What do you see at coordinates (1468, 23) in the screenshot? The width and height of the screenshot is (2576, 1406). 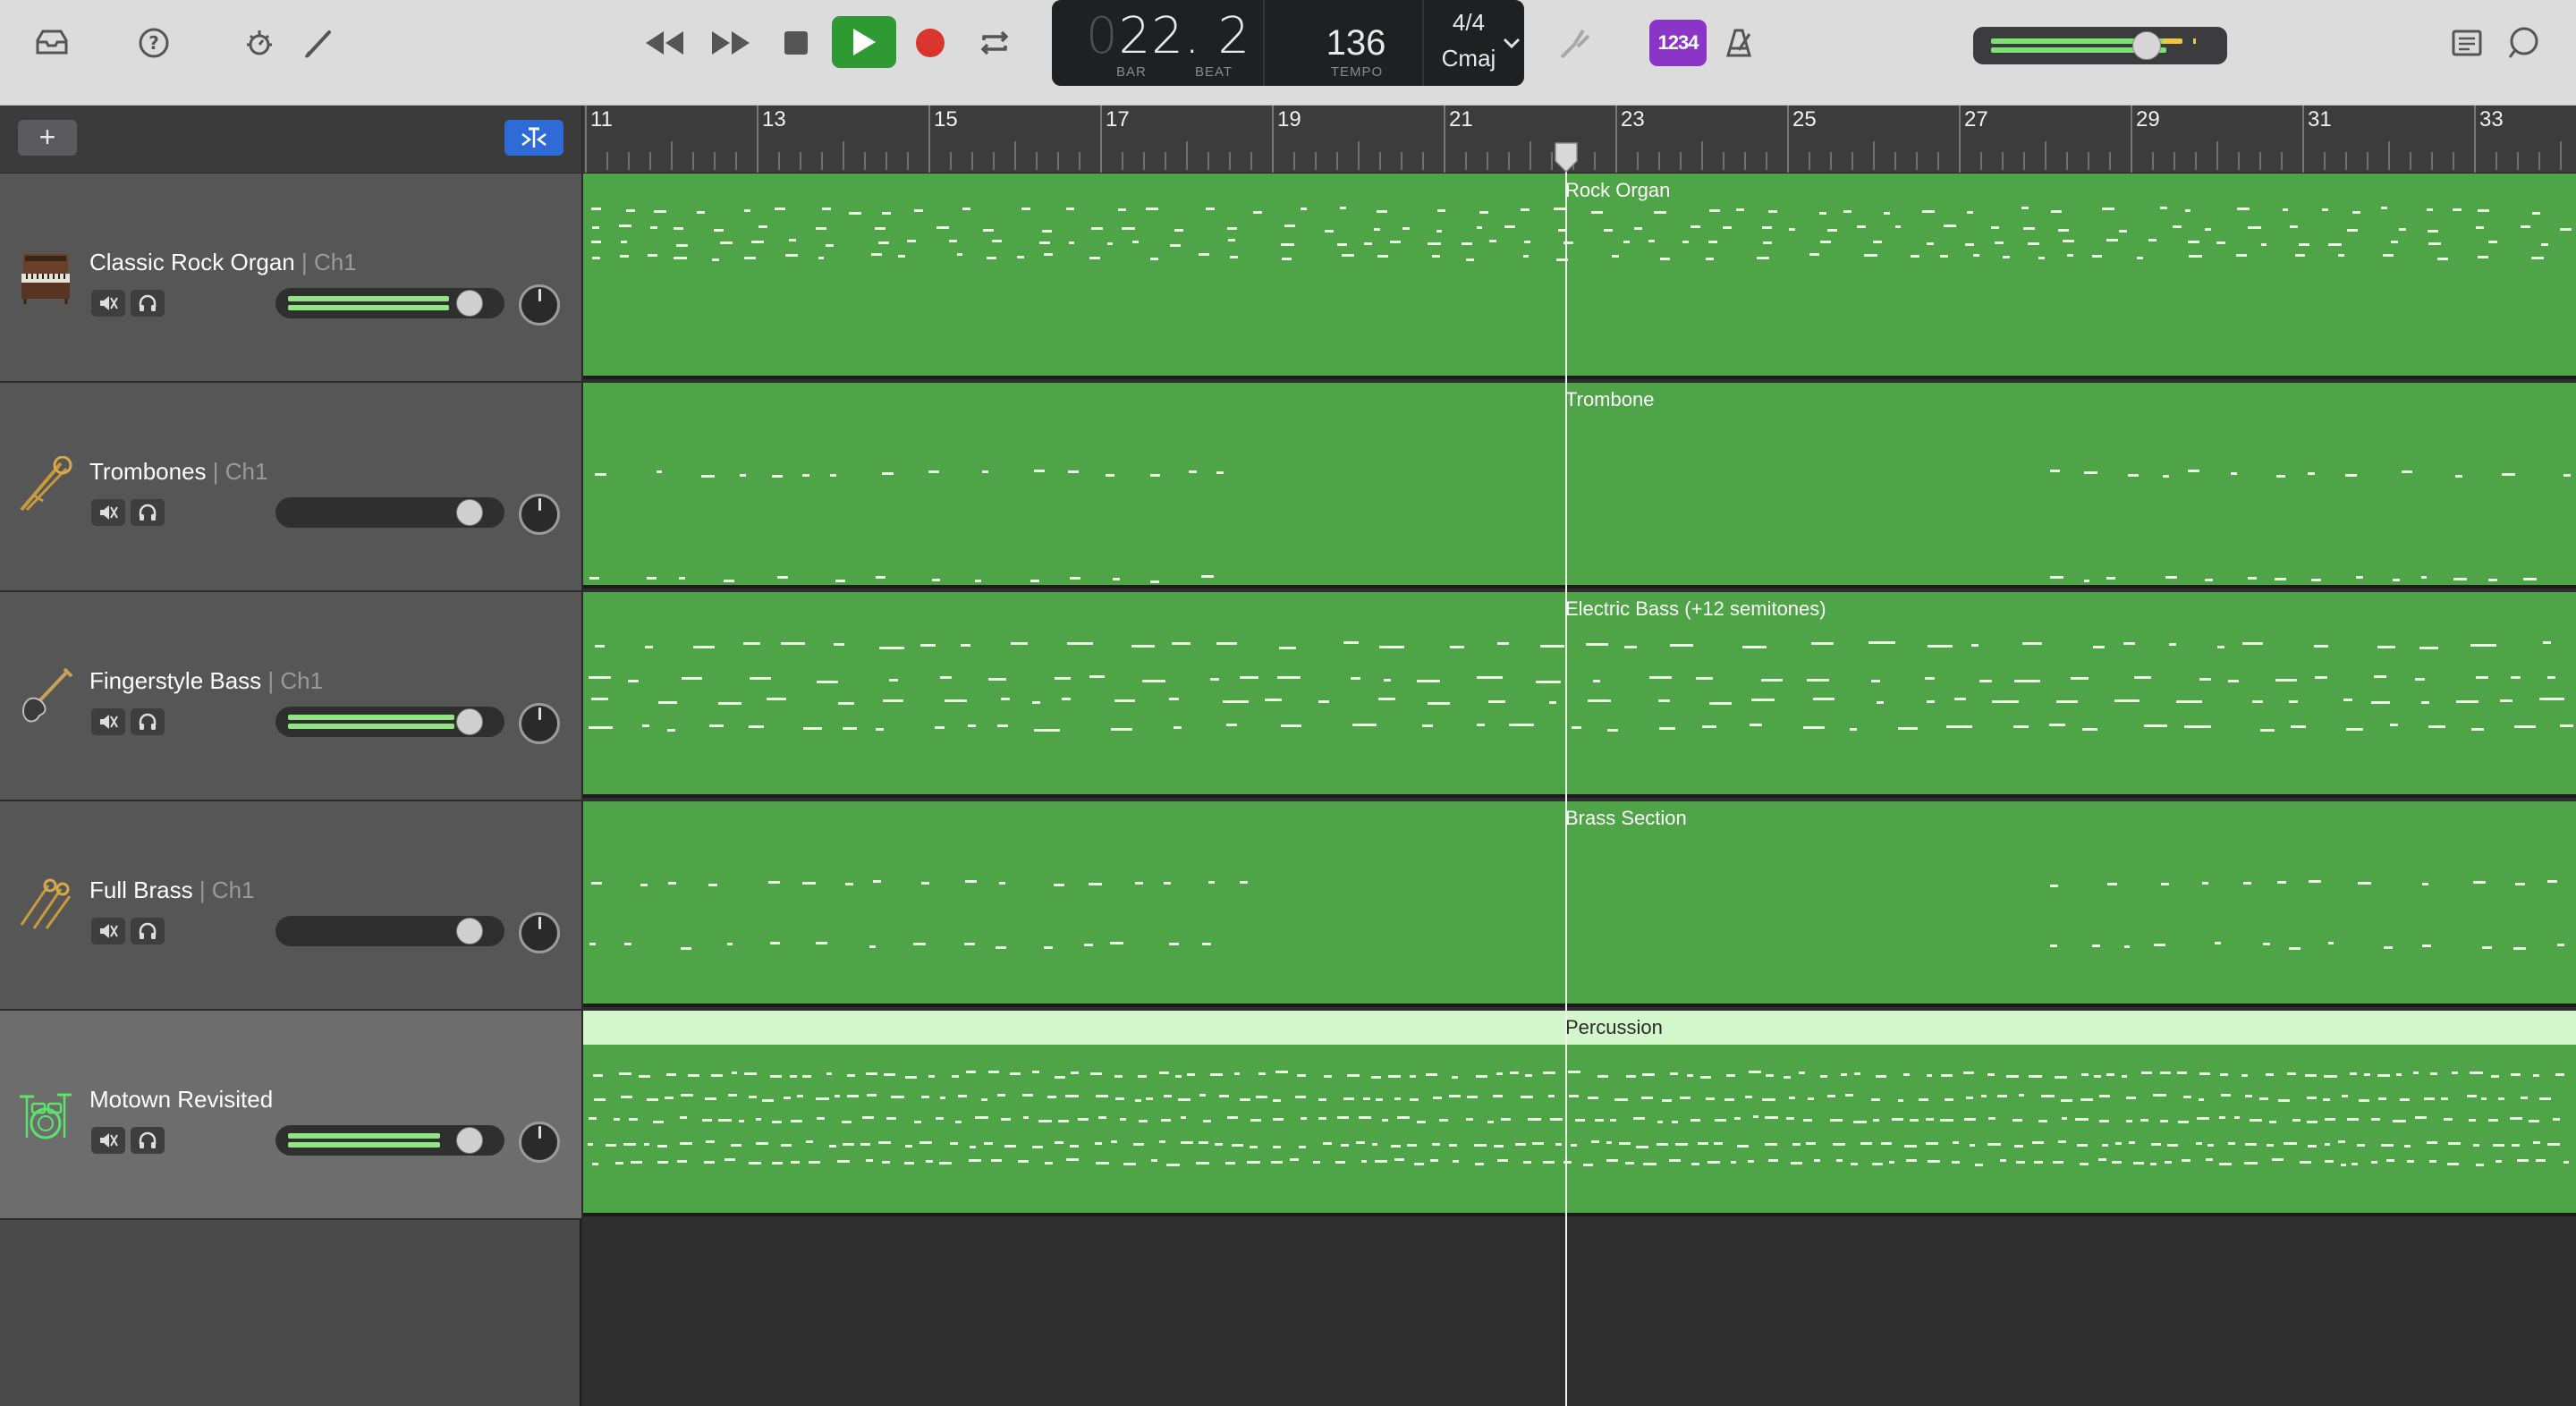 I see `lcd-time-signature: 4/4` at bounding box center [1468, 23].